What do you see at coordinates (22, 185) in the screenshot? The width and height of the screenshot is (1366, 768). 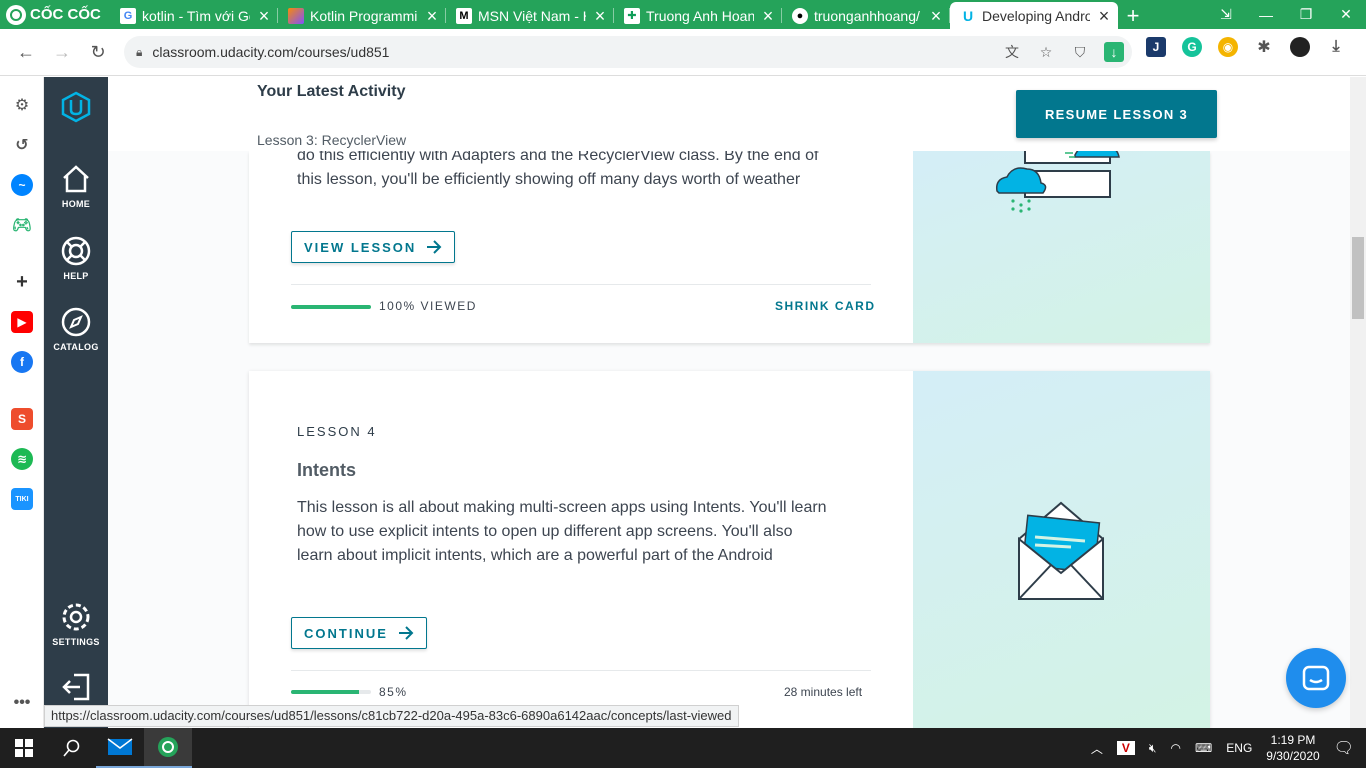 I see `messenger-icon: ~` at bounding box center [22, 185].